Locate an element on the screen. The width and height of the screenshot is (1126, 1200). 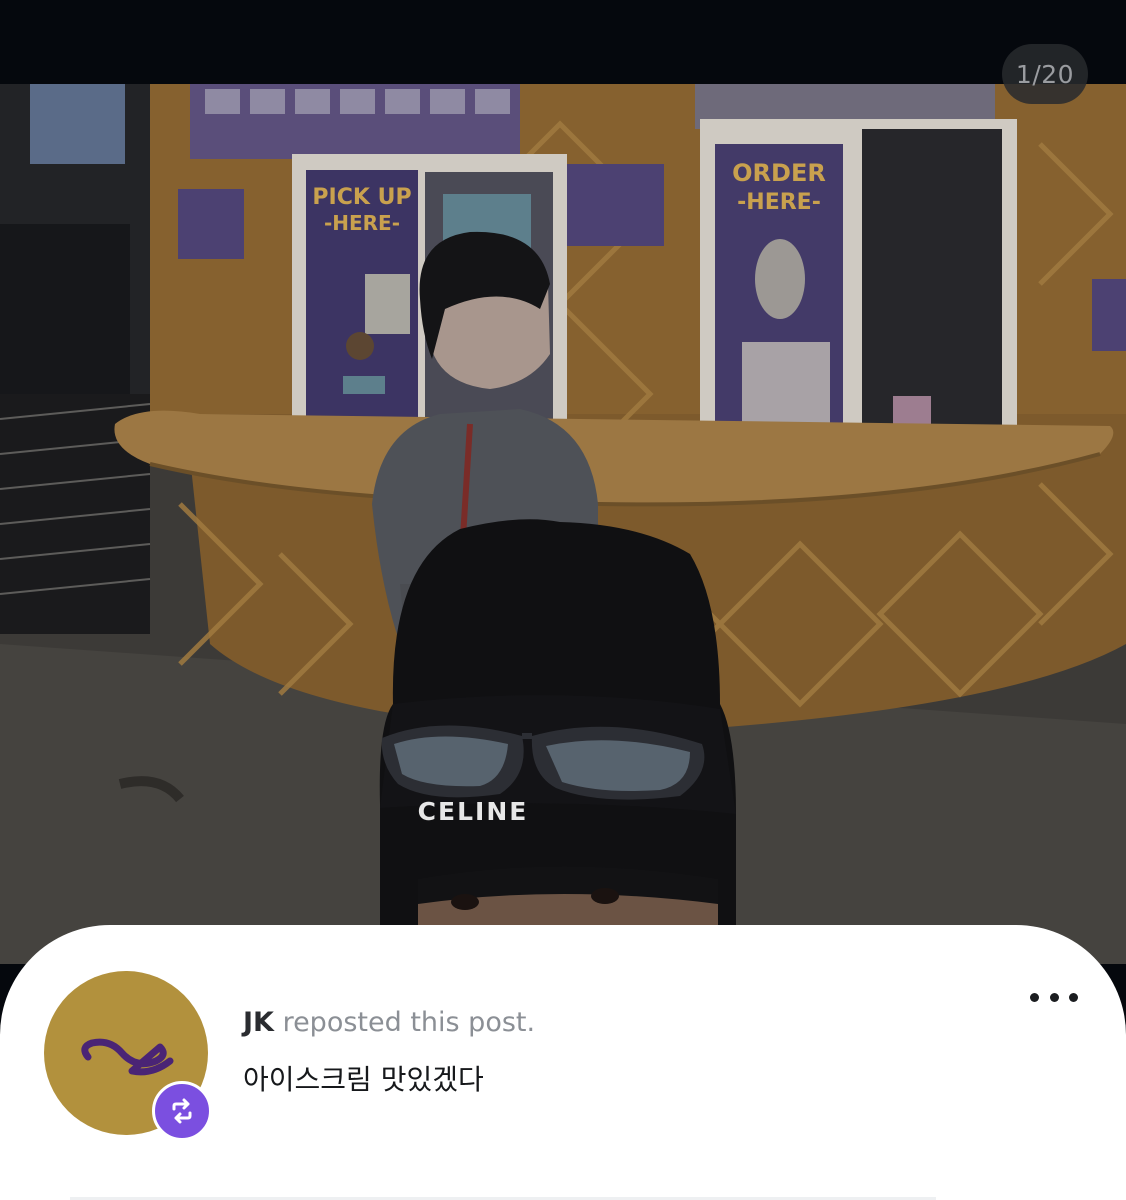
top-bar is located at coordinates (563, 42).